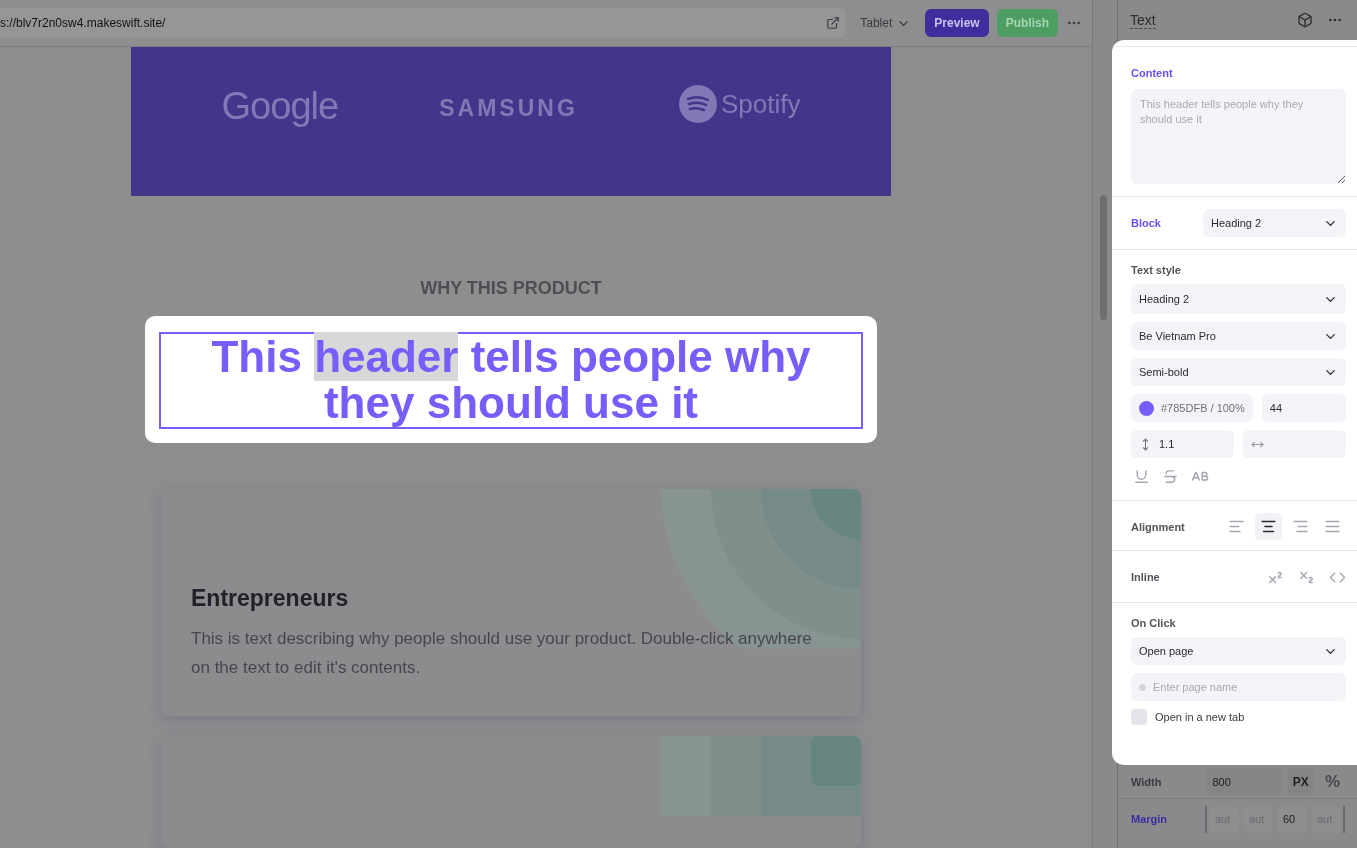  What do you see at coordinates (1150, 819) in the screenshot?
I see `field-label: Margin` at bounding box center [1150, 819].